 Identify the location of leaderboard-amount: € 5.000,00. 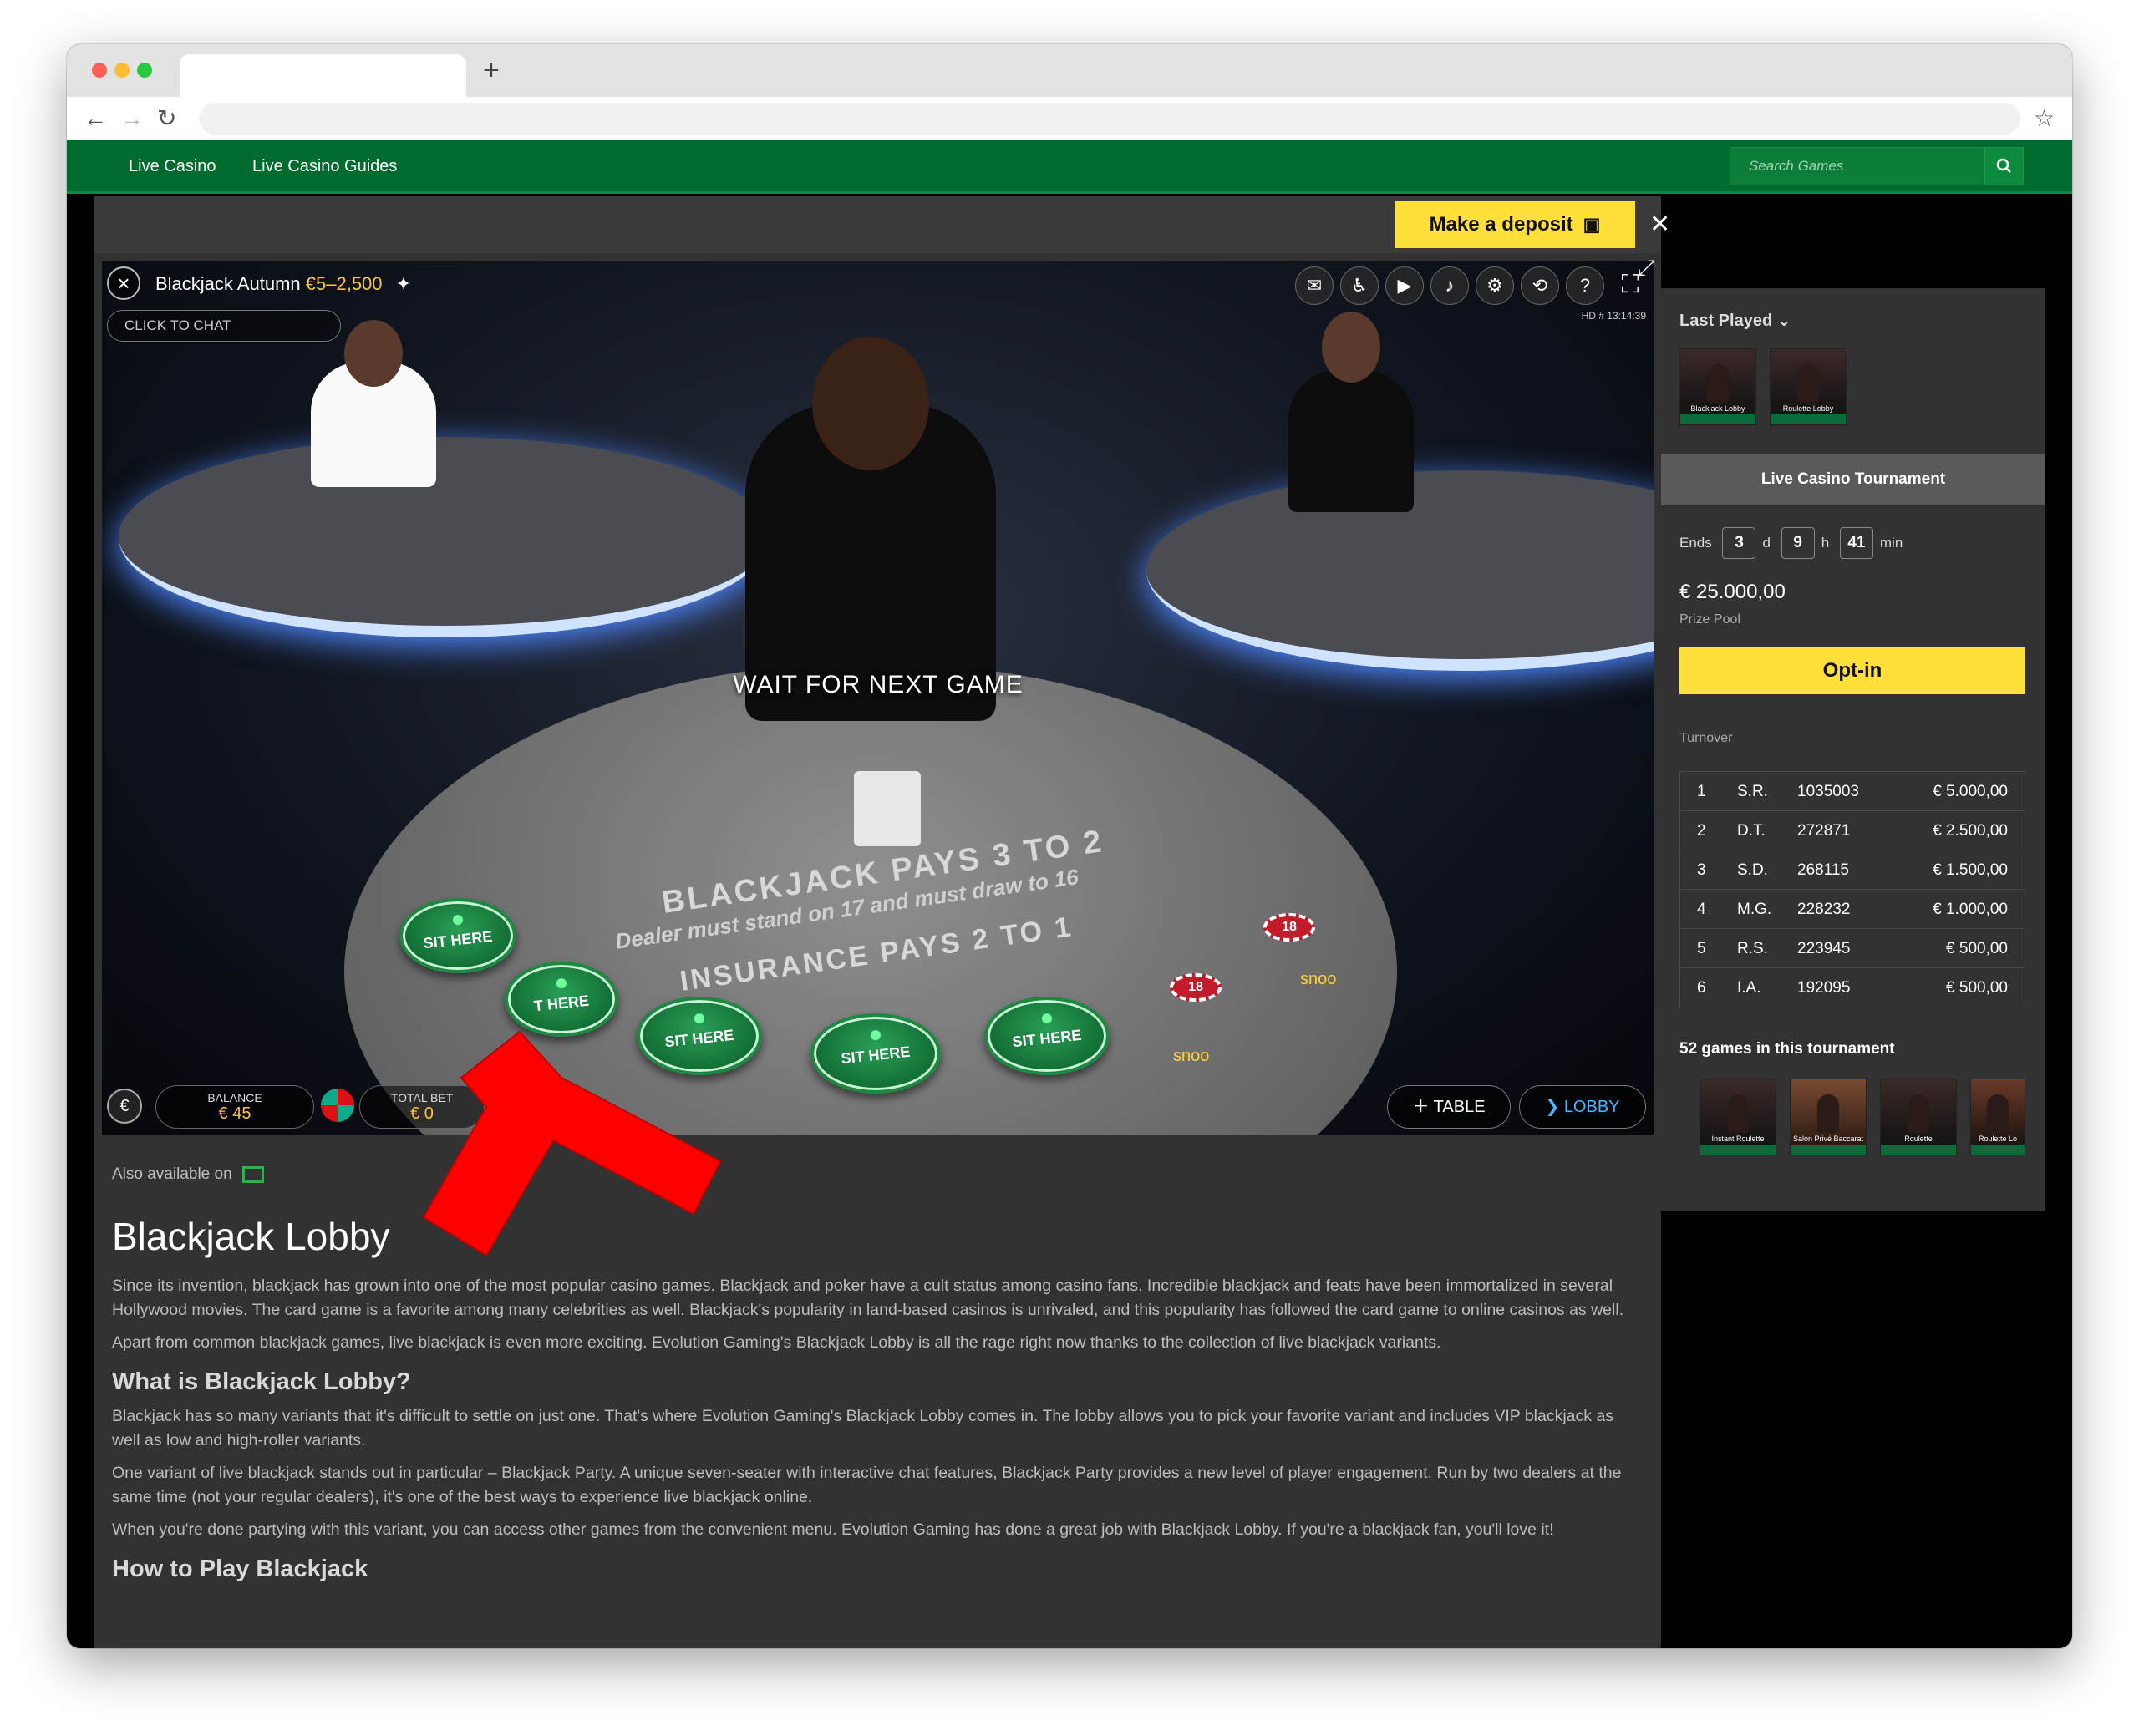
(1970, 791).